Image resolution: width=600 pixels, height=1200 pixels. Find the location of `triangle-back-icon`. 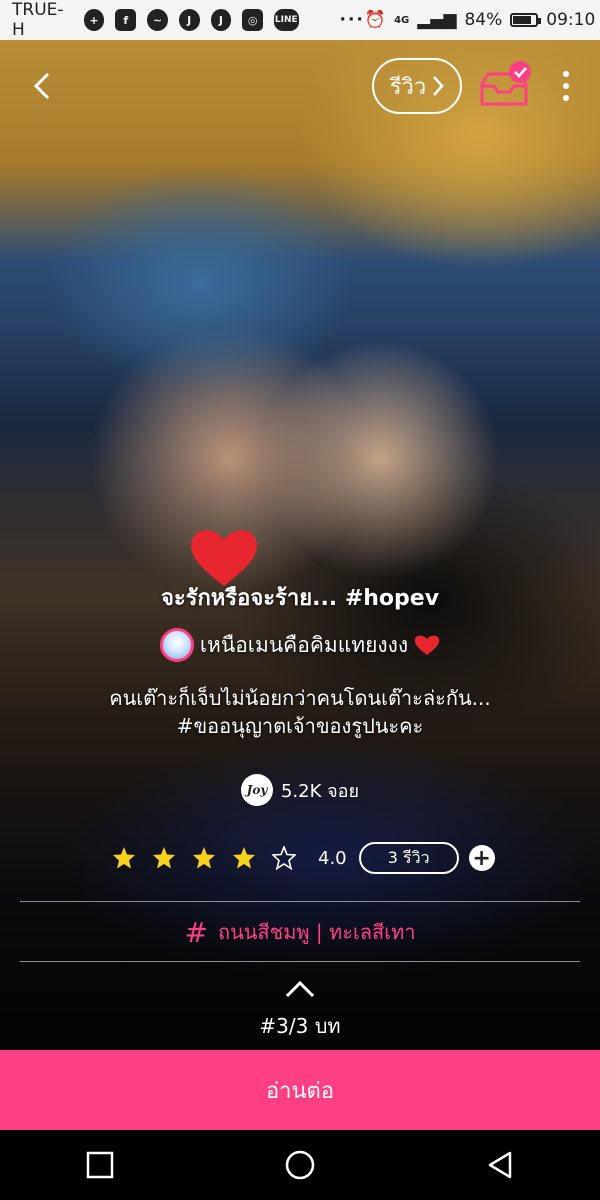

triangle-back-icon is located at coordinates (500, 1165).